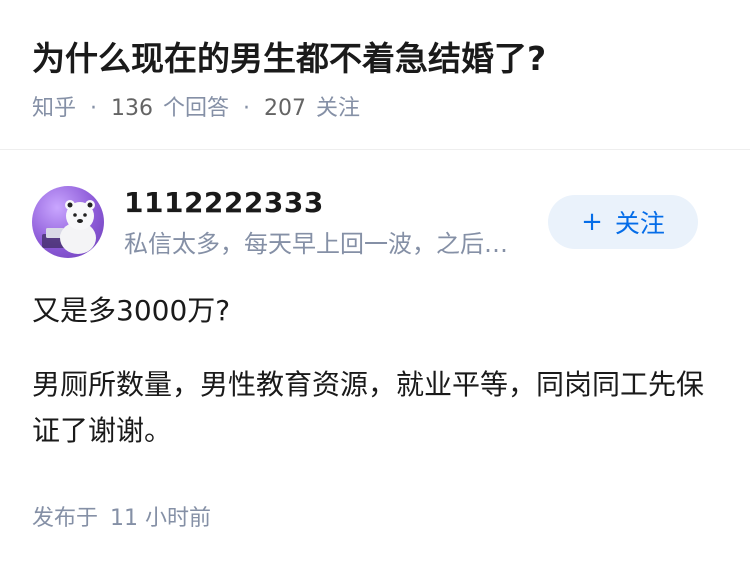  Describe the element at coordinates (368, 407) in the screenshot. I see `answer-paragraph: 男厕所数量，男性教育资源，就业平等，同岗同工先保证了谢谢。` at that location.